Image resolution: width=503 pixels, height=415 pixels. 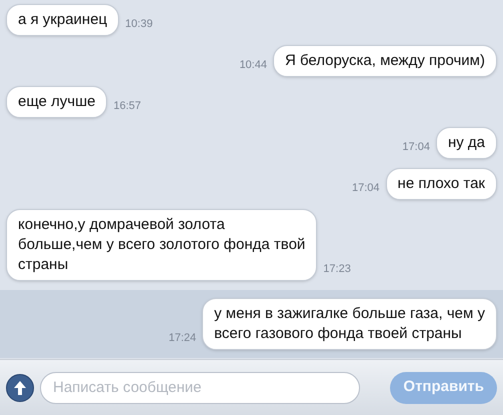 What do you see at coordinates (441, 184) in the screenshot?
I see `message-bubble: не плохо так` at bounding box center [441, 184].